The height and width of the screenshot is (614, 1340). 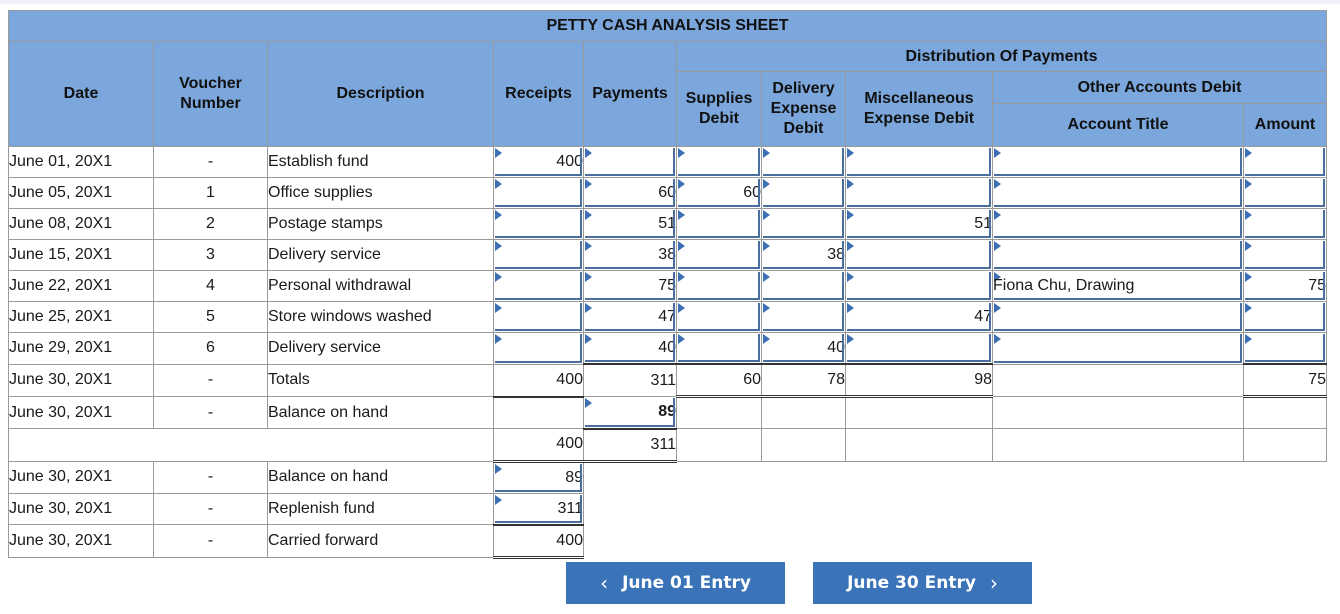 What do you see at coordinates (803, 445) in the screenshot?
I see `delivery-cell` at bounding box center [803, 445].